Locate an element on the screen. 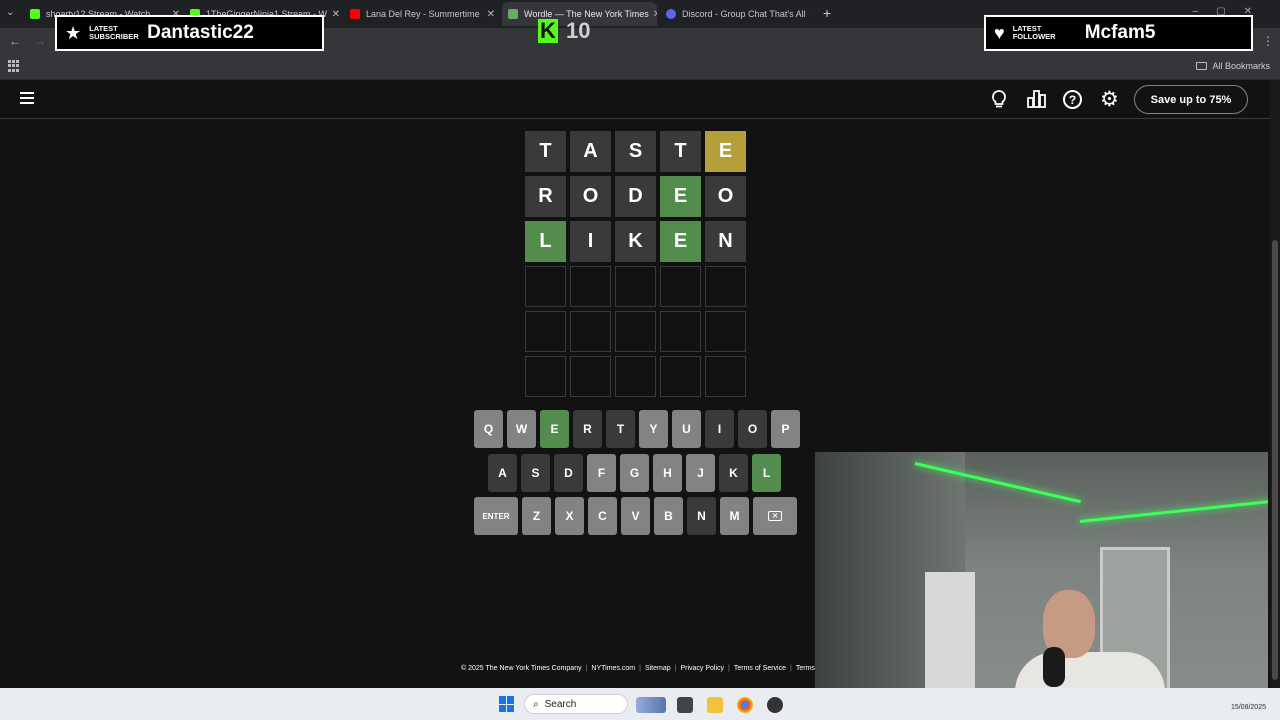 The image size is (1280, 720). all-bookmarks-button: All Bookmarks is located at coordinates (1233, 66).